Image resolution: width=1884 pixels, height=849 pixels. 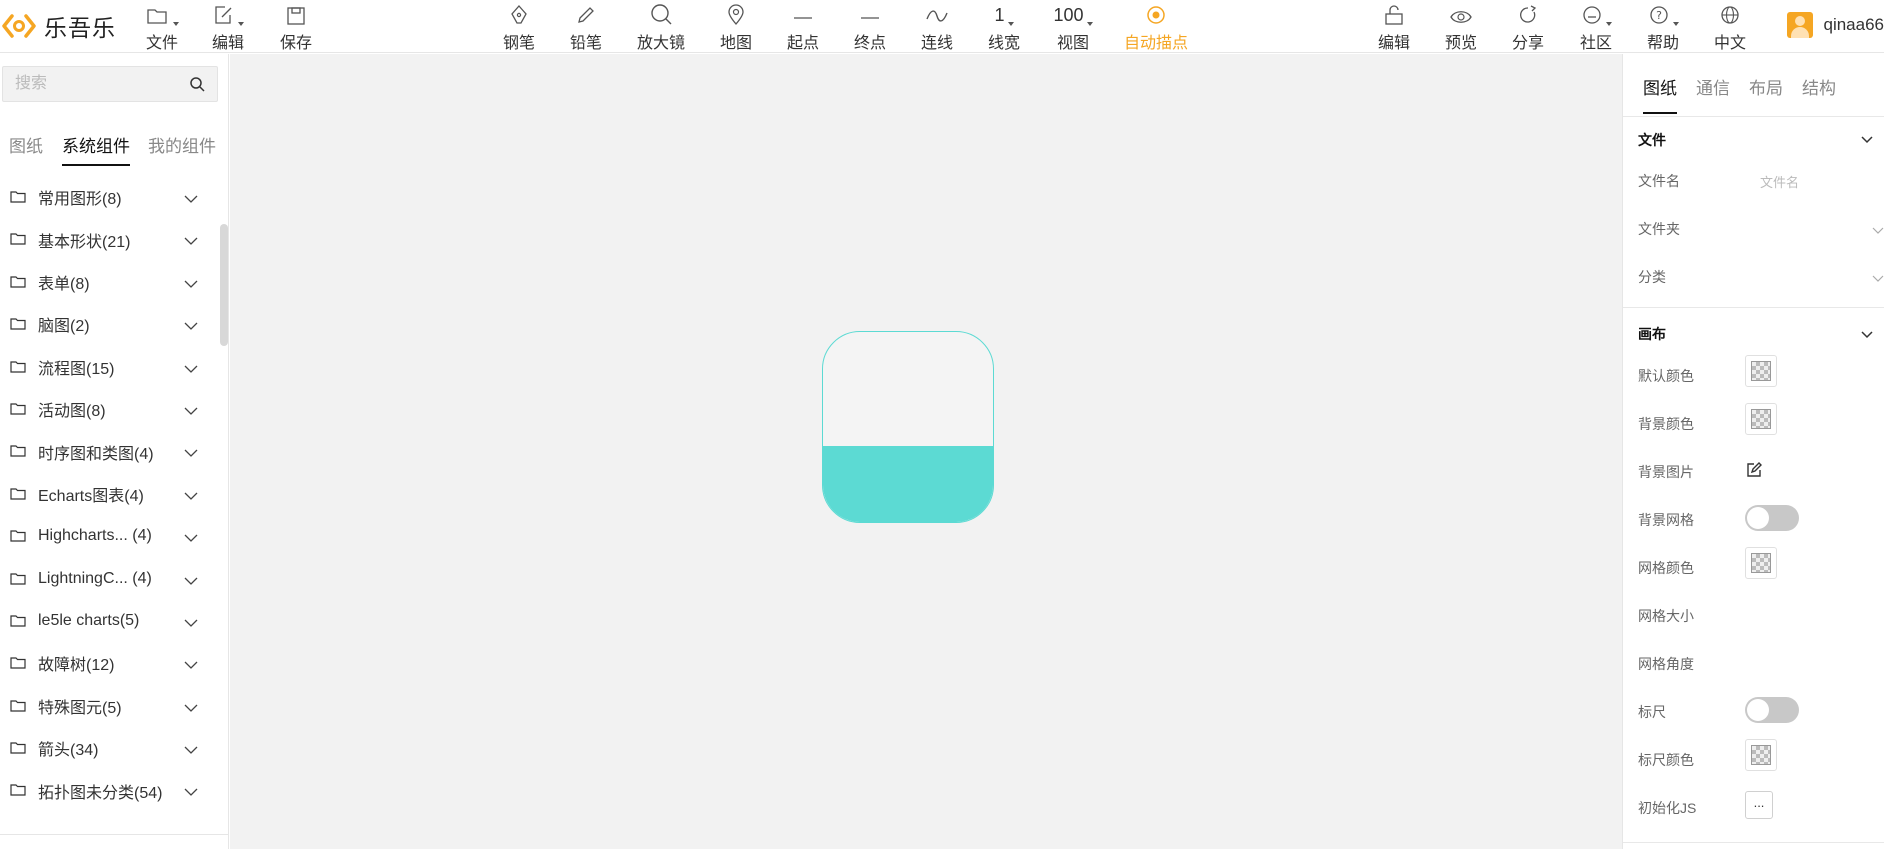 I want to click on scrollbar, so click(x=224, y=285).